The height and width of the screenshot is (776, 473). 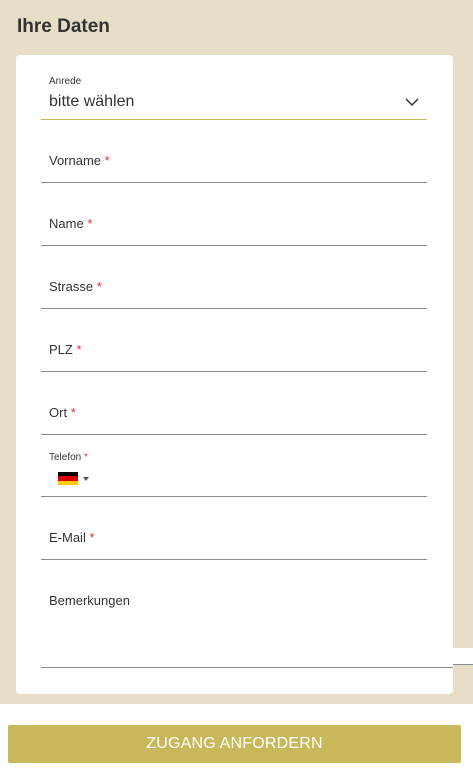 What do you see at coordinates (234, 475) in the screenshot?
I see `telefon-field: Telefon *` at bounding box center [234, 475].